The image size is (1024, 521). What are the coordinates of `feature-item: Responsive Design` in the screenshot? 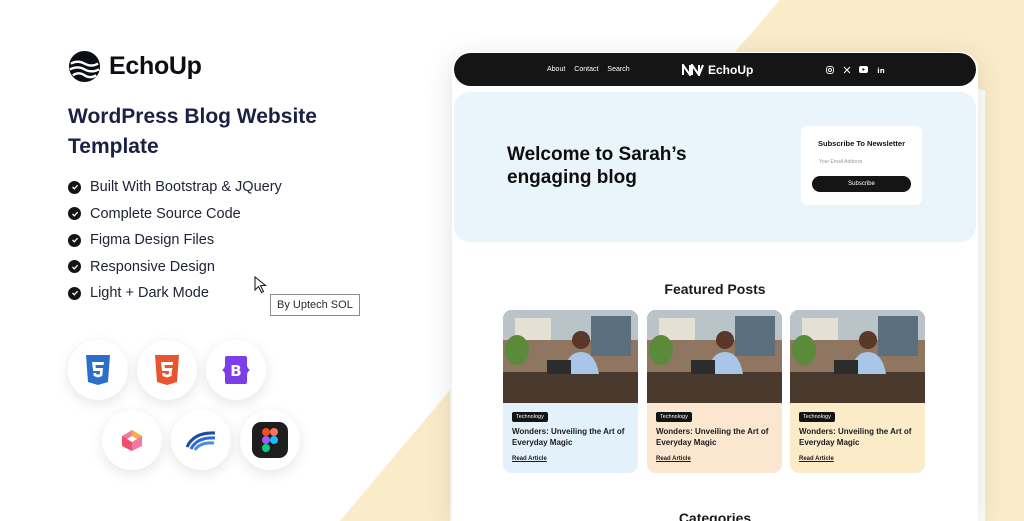 It's located at (175, 267).